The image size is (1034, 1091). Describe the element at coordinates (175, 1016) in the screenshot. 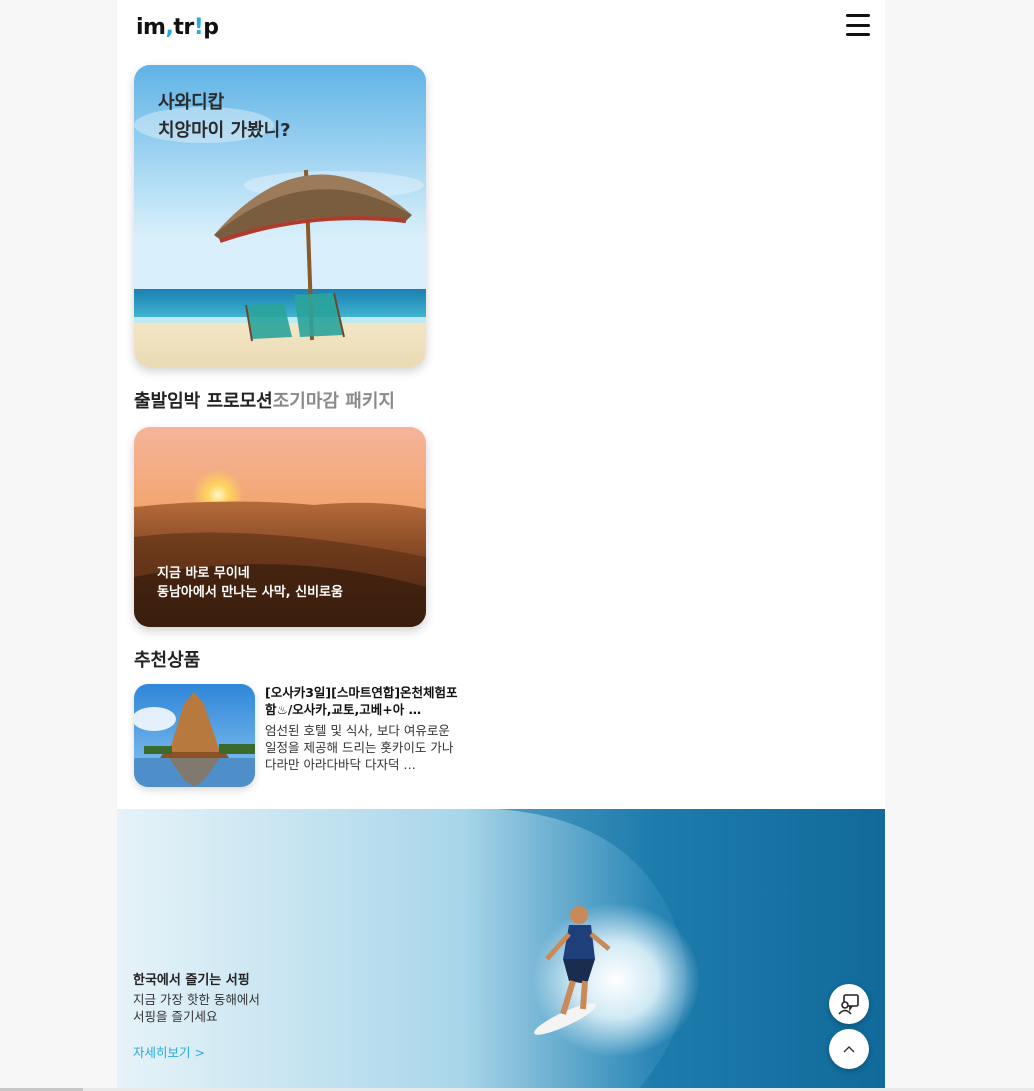

I see `surf-desc-line2: 서핑을 즐기세요` at that location.